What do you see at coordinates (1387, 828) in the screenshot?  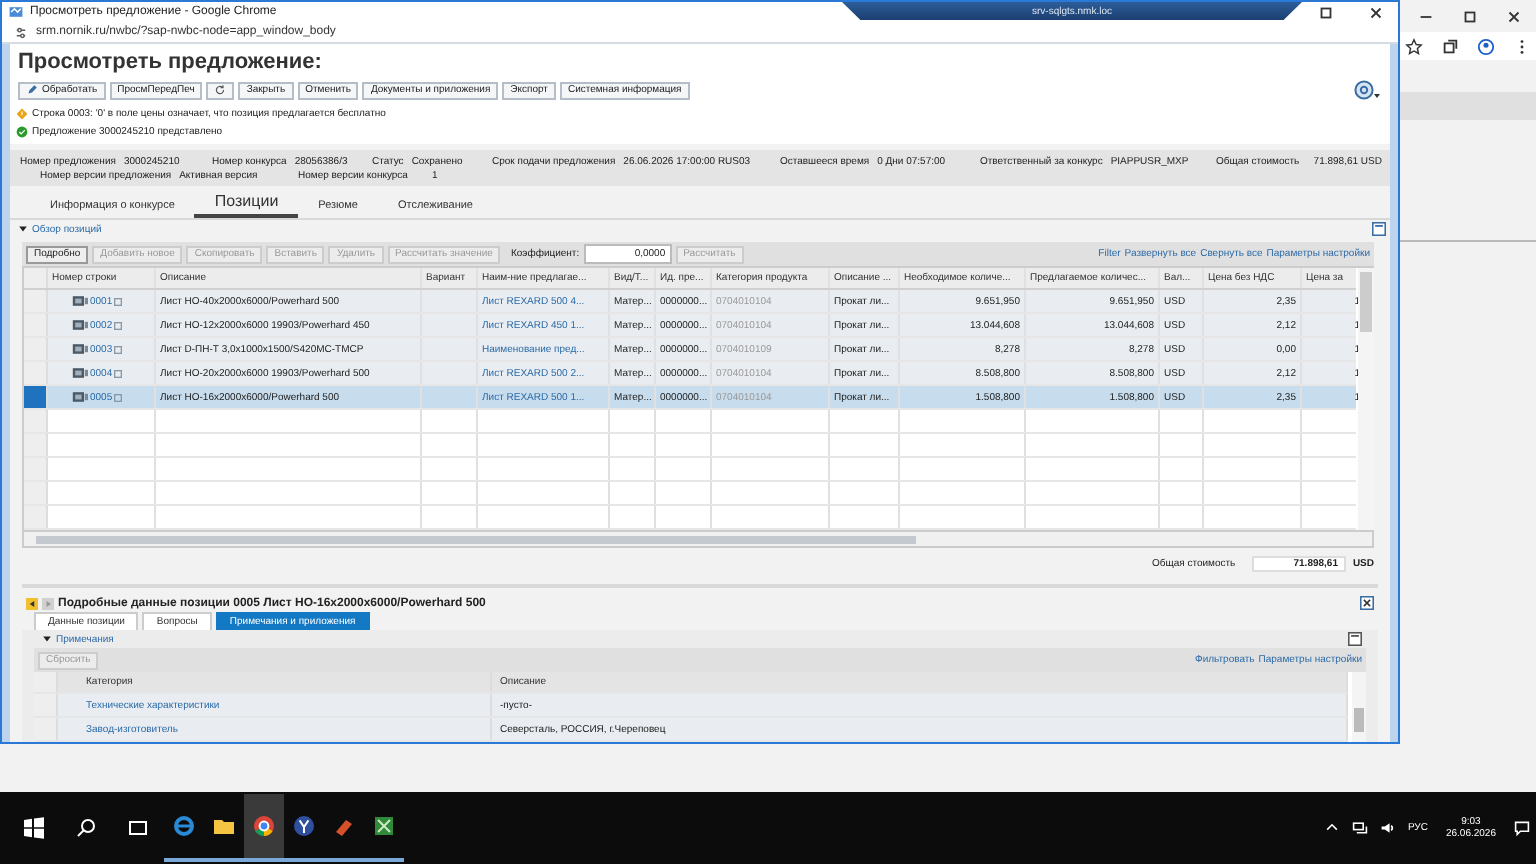 I see `speaker-icon` at bounding box center [1387, 828].